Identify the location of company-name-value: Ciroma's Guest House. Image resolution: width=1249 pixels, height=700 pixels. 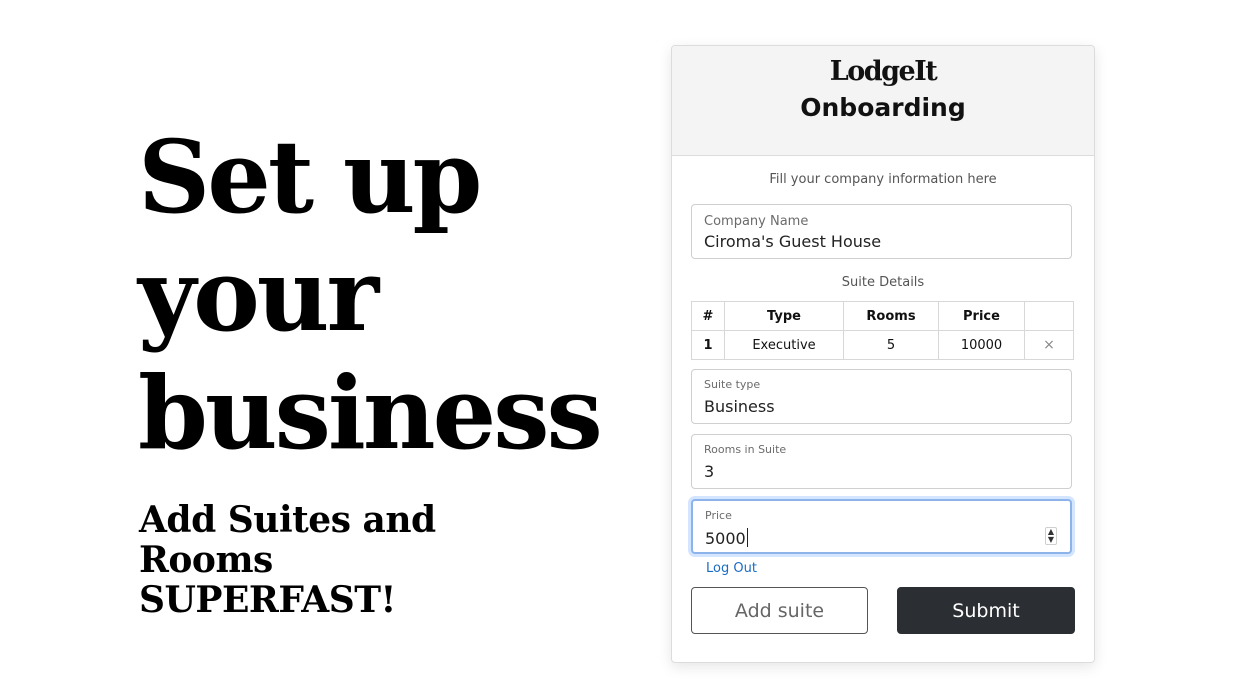
(793, 241).